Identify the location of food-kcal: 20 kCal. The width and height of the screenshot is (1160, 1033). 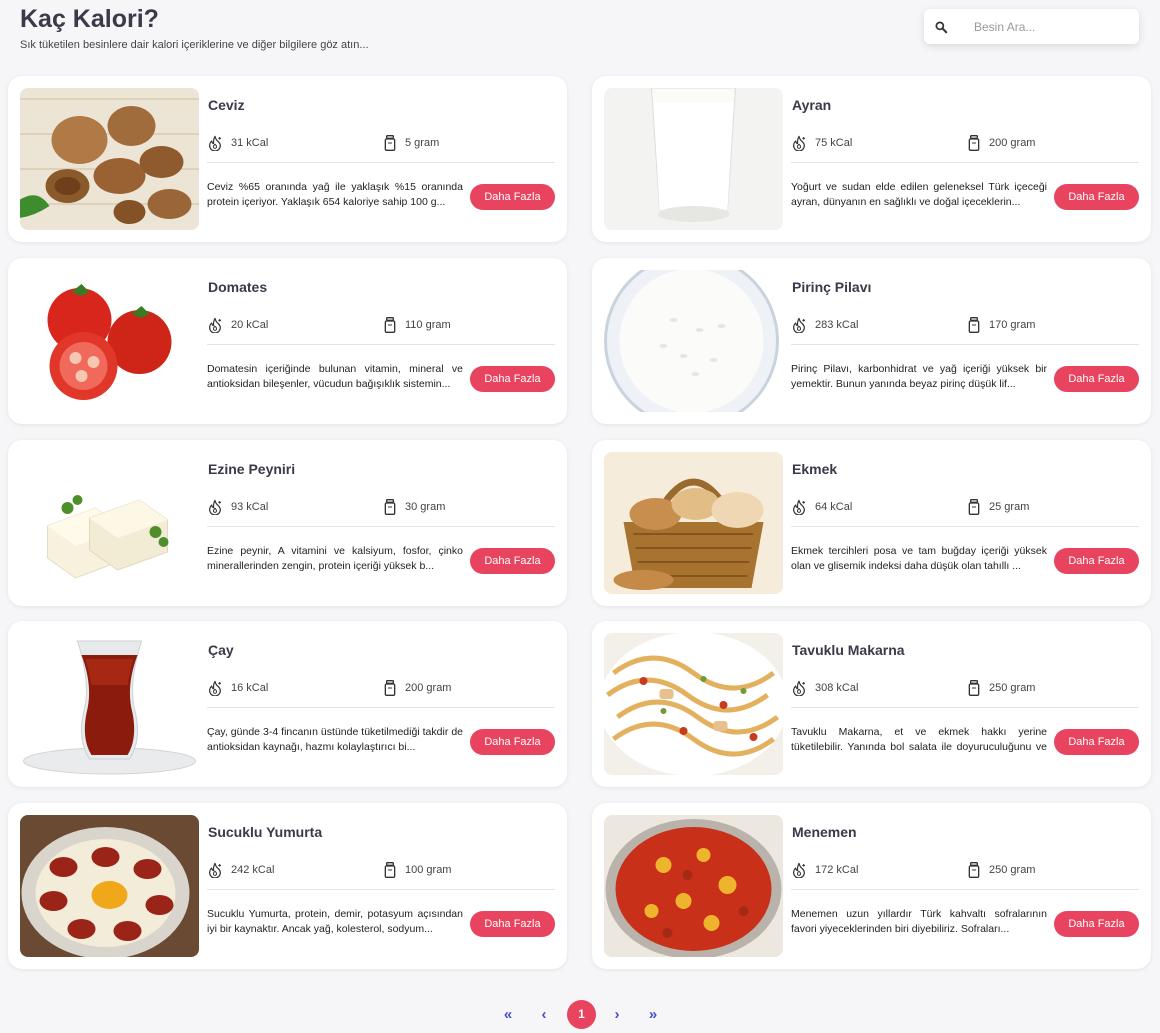
(237, 325).